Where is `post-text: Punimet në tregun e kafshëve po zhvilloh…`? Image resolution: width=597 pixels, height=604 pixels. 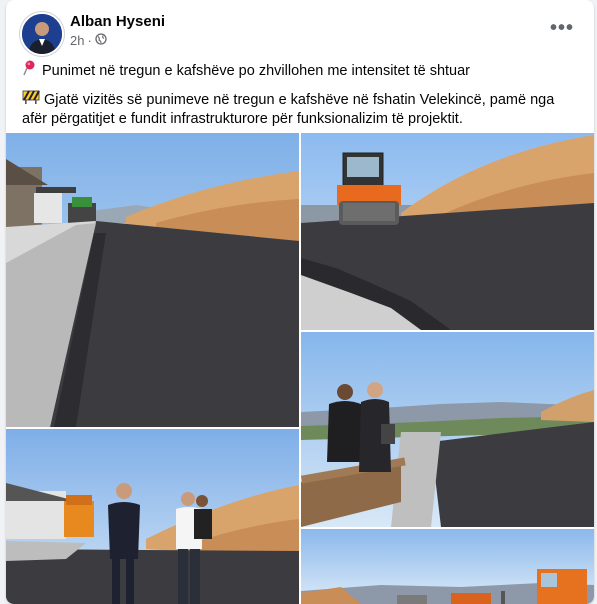
post-text: Punimet në tregun e kafshëve po zhvilloh… is located at coordinates (301, 98).